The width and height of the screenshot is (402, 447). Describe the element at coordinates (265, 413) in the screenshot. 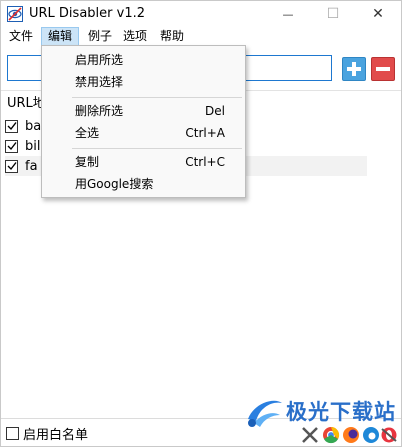

I see `watermark-logo-icon` at that location.